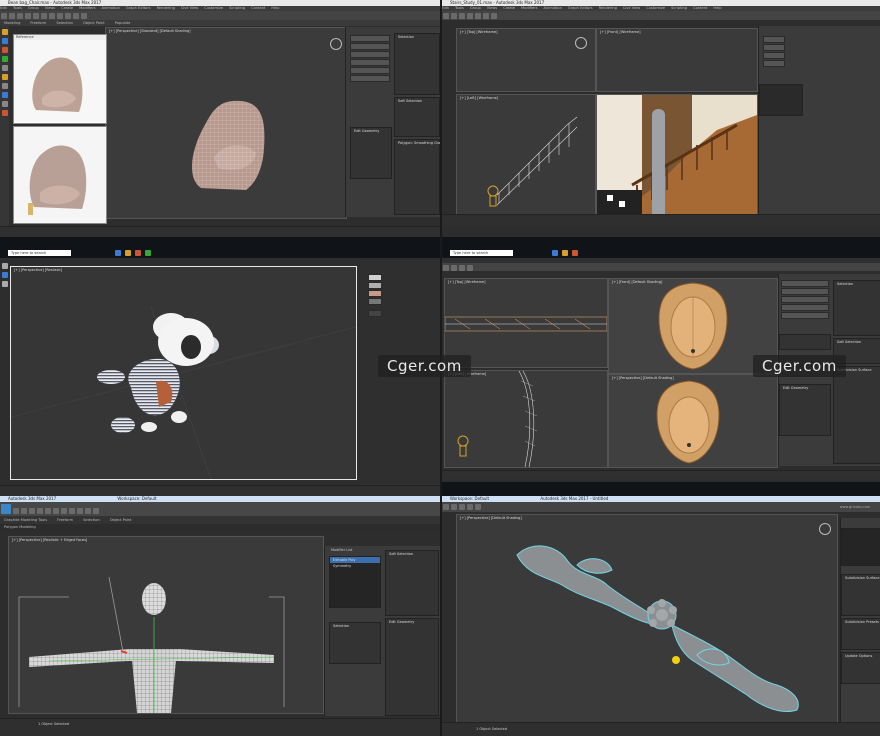  Describe the element at coordinates (87, 8) in the screenshot. I see `menu-item: Modifiers` at that location.